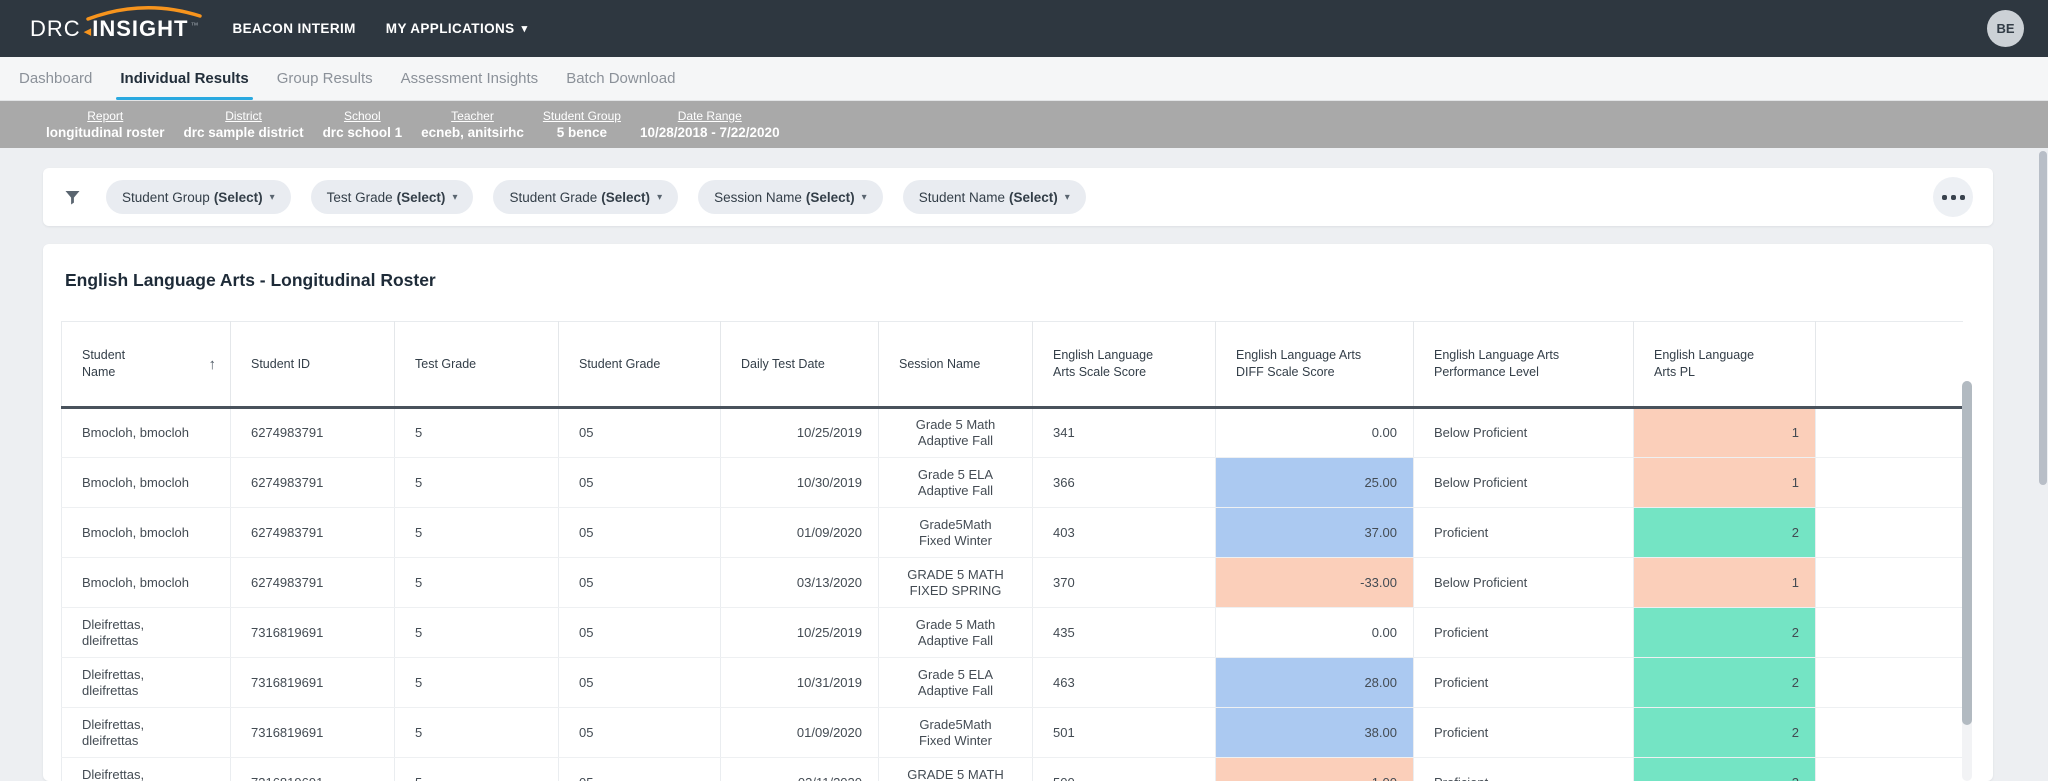 This screenshot has width=2048, height=781. What do you see at coordinates (758, 197) in the screenshot?
I see `filter-label: Session Name` at bounding box center [758, 197].